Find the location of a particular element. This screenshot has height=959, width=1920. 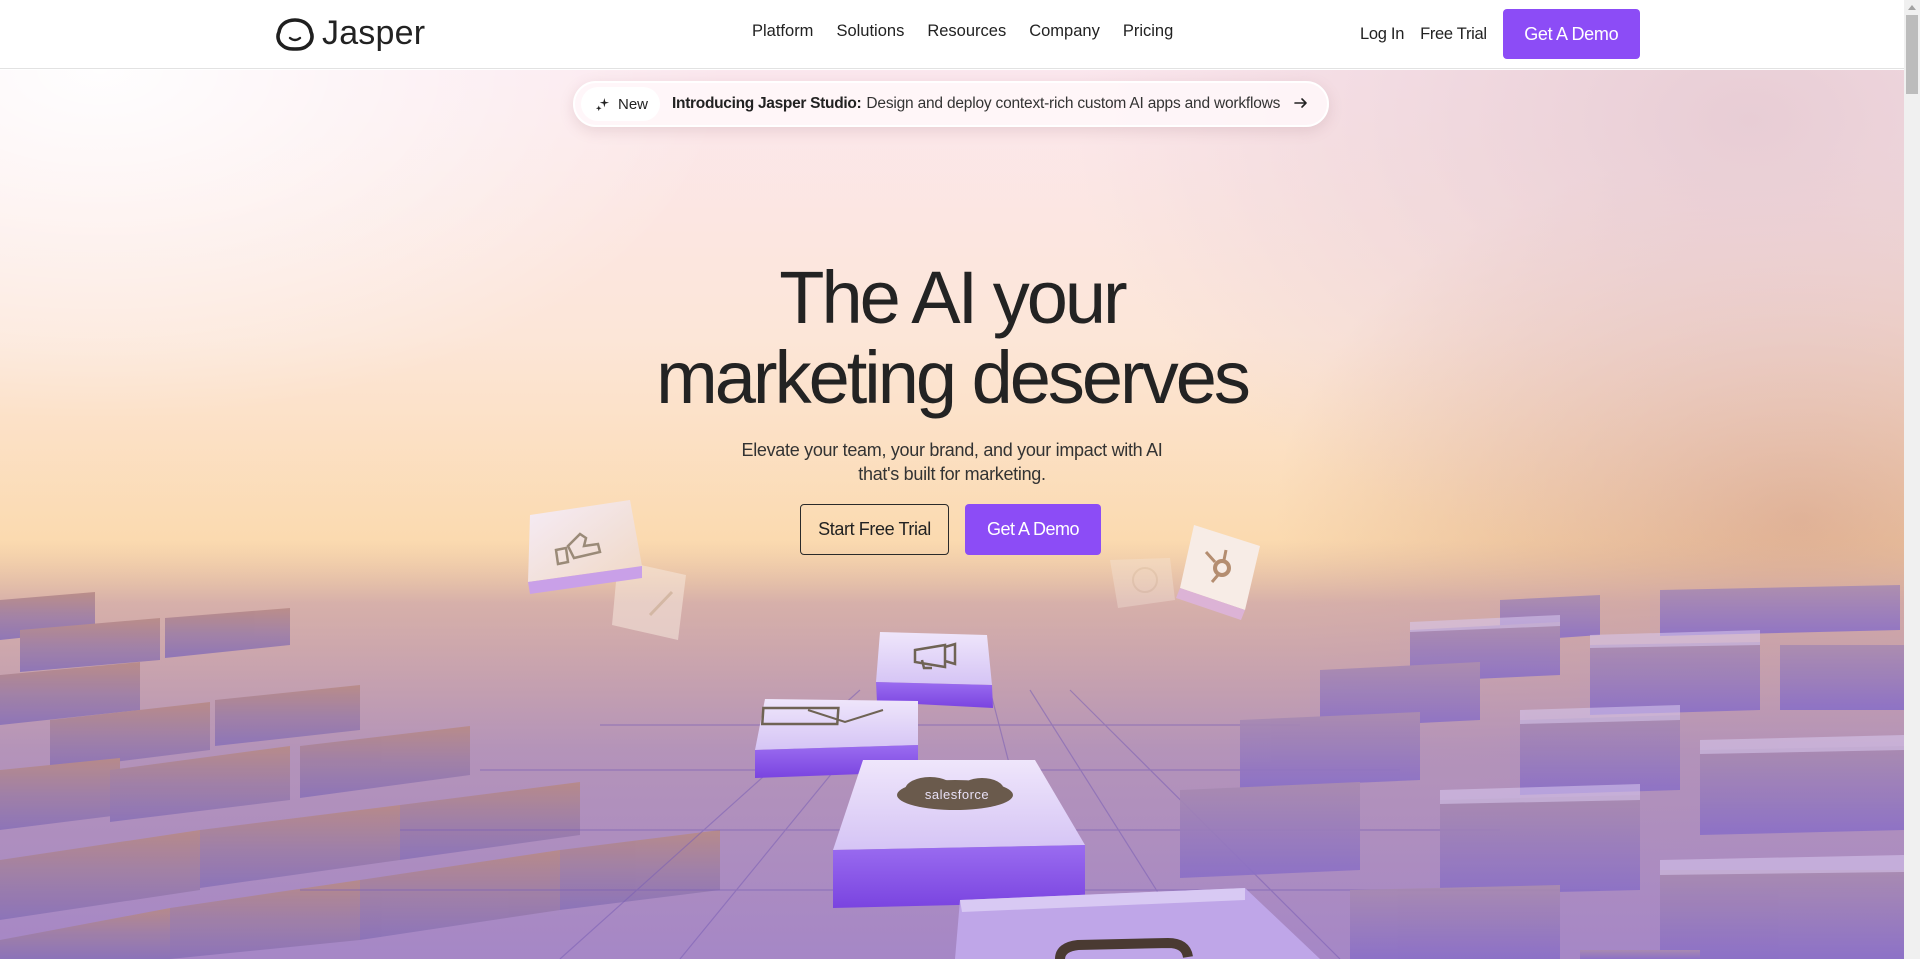

jasper-face-icon is located at coordinates (295, 34).